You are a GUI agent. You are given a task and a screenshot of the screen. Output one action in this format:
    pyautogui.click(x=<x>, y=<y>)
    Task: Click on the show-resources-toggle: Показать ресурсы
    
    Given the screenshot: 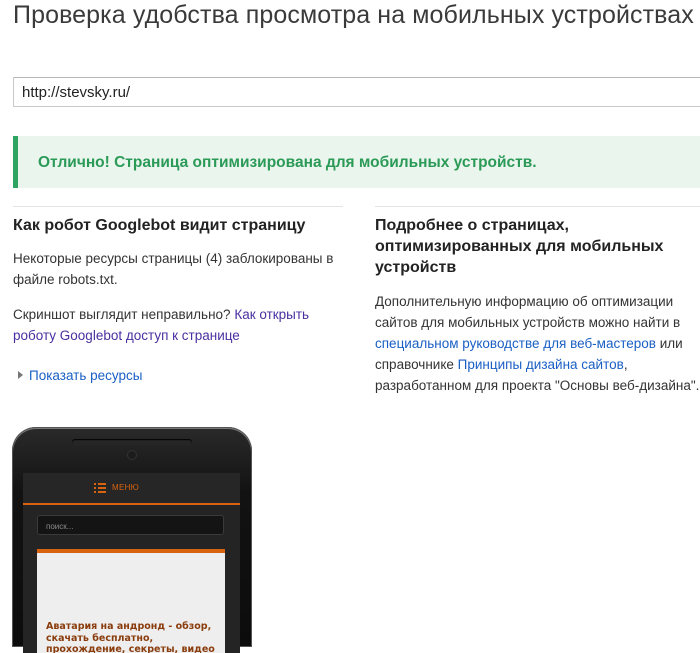 What is the action you would take?
    pyautogui.click(x=80, y=375)
    